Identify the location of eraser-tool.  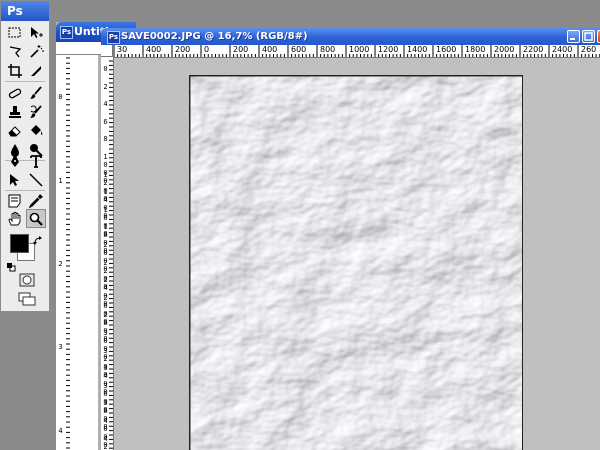
(15, 130).